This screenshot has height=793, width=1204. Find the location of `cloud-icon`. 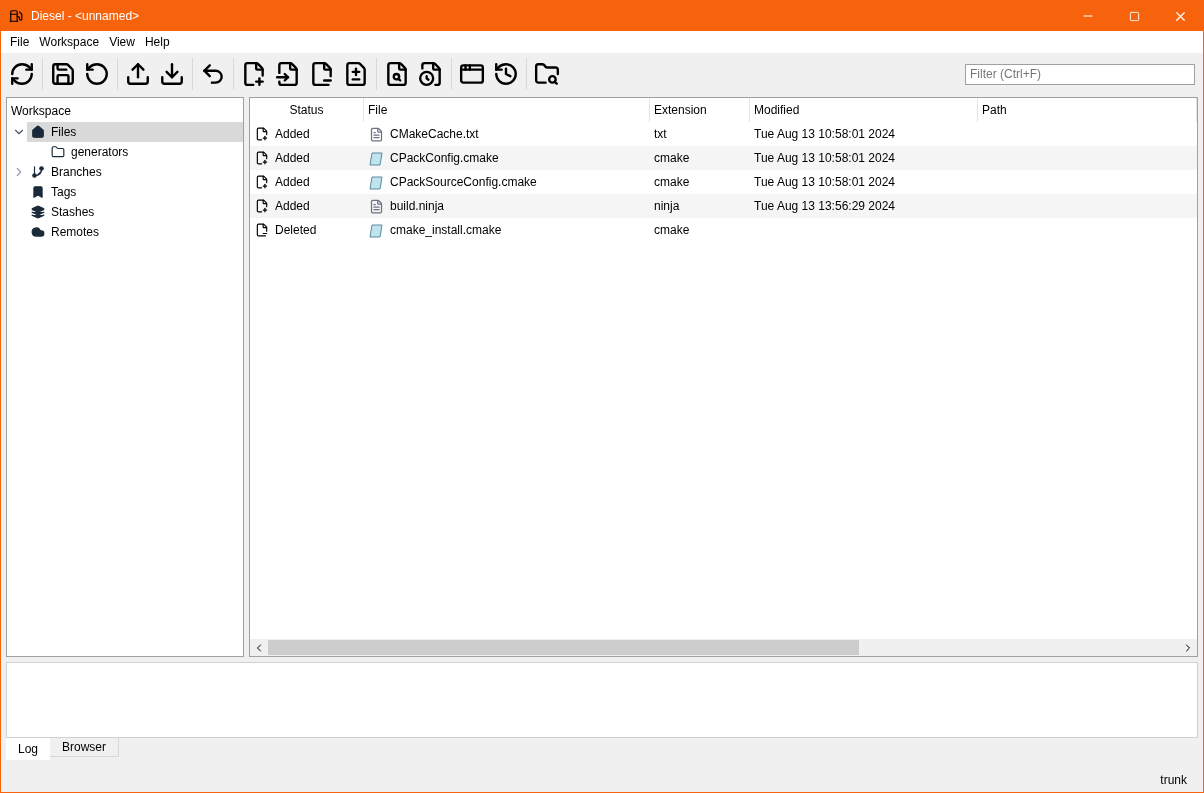

cloud-icon is located at coordinates (38, 232).